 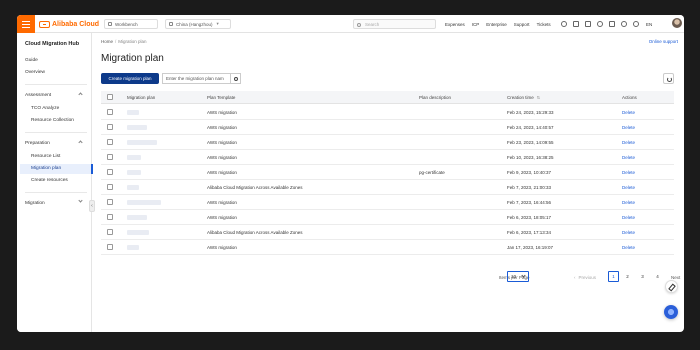 I want to click on chevron-down-icon, so click(x=80, y=200).